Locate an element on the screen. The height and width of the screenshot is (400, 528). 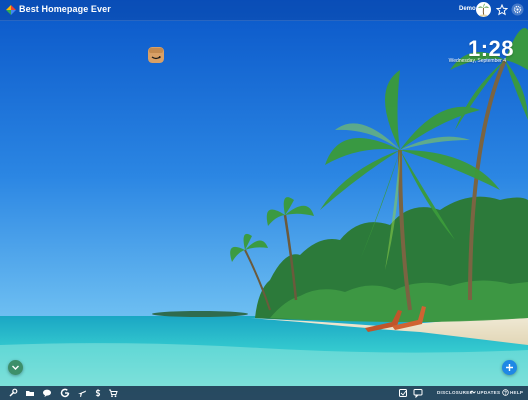
disclosures-link: DISCLOSURES is located at coordinates (455, 392).